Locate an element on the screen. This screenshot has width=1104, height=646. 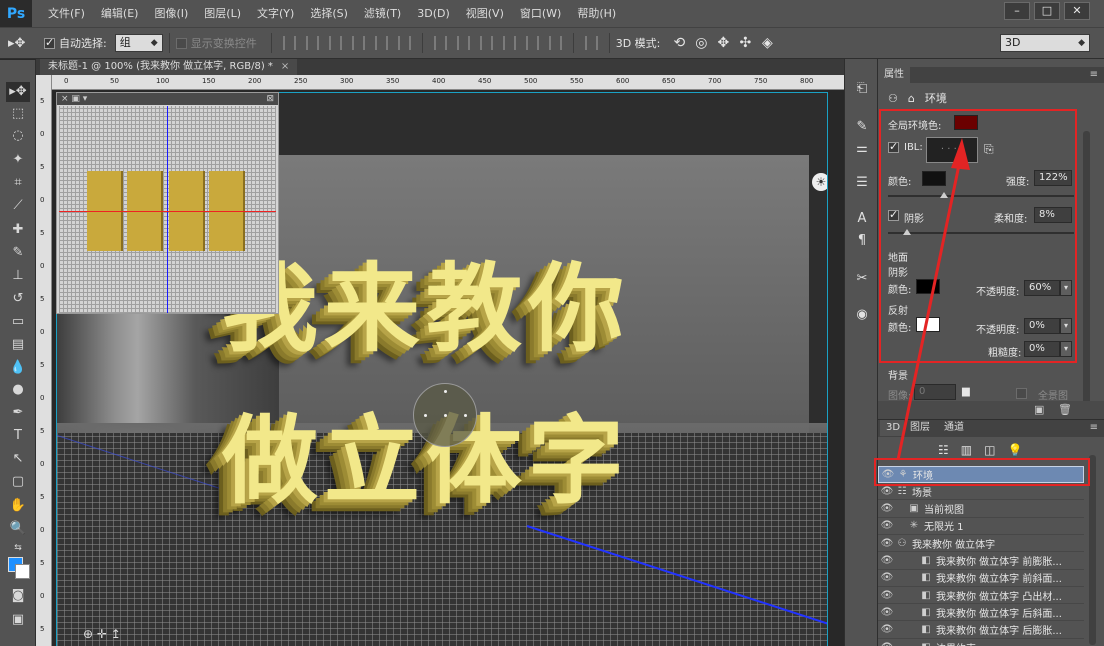
type-tool-icon: T is located at coordinates (18, 436).